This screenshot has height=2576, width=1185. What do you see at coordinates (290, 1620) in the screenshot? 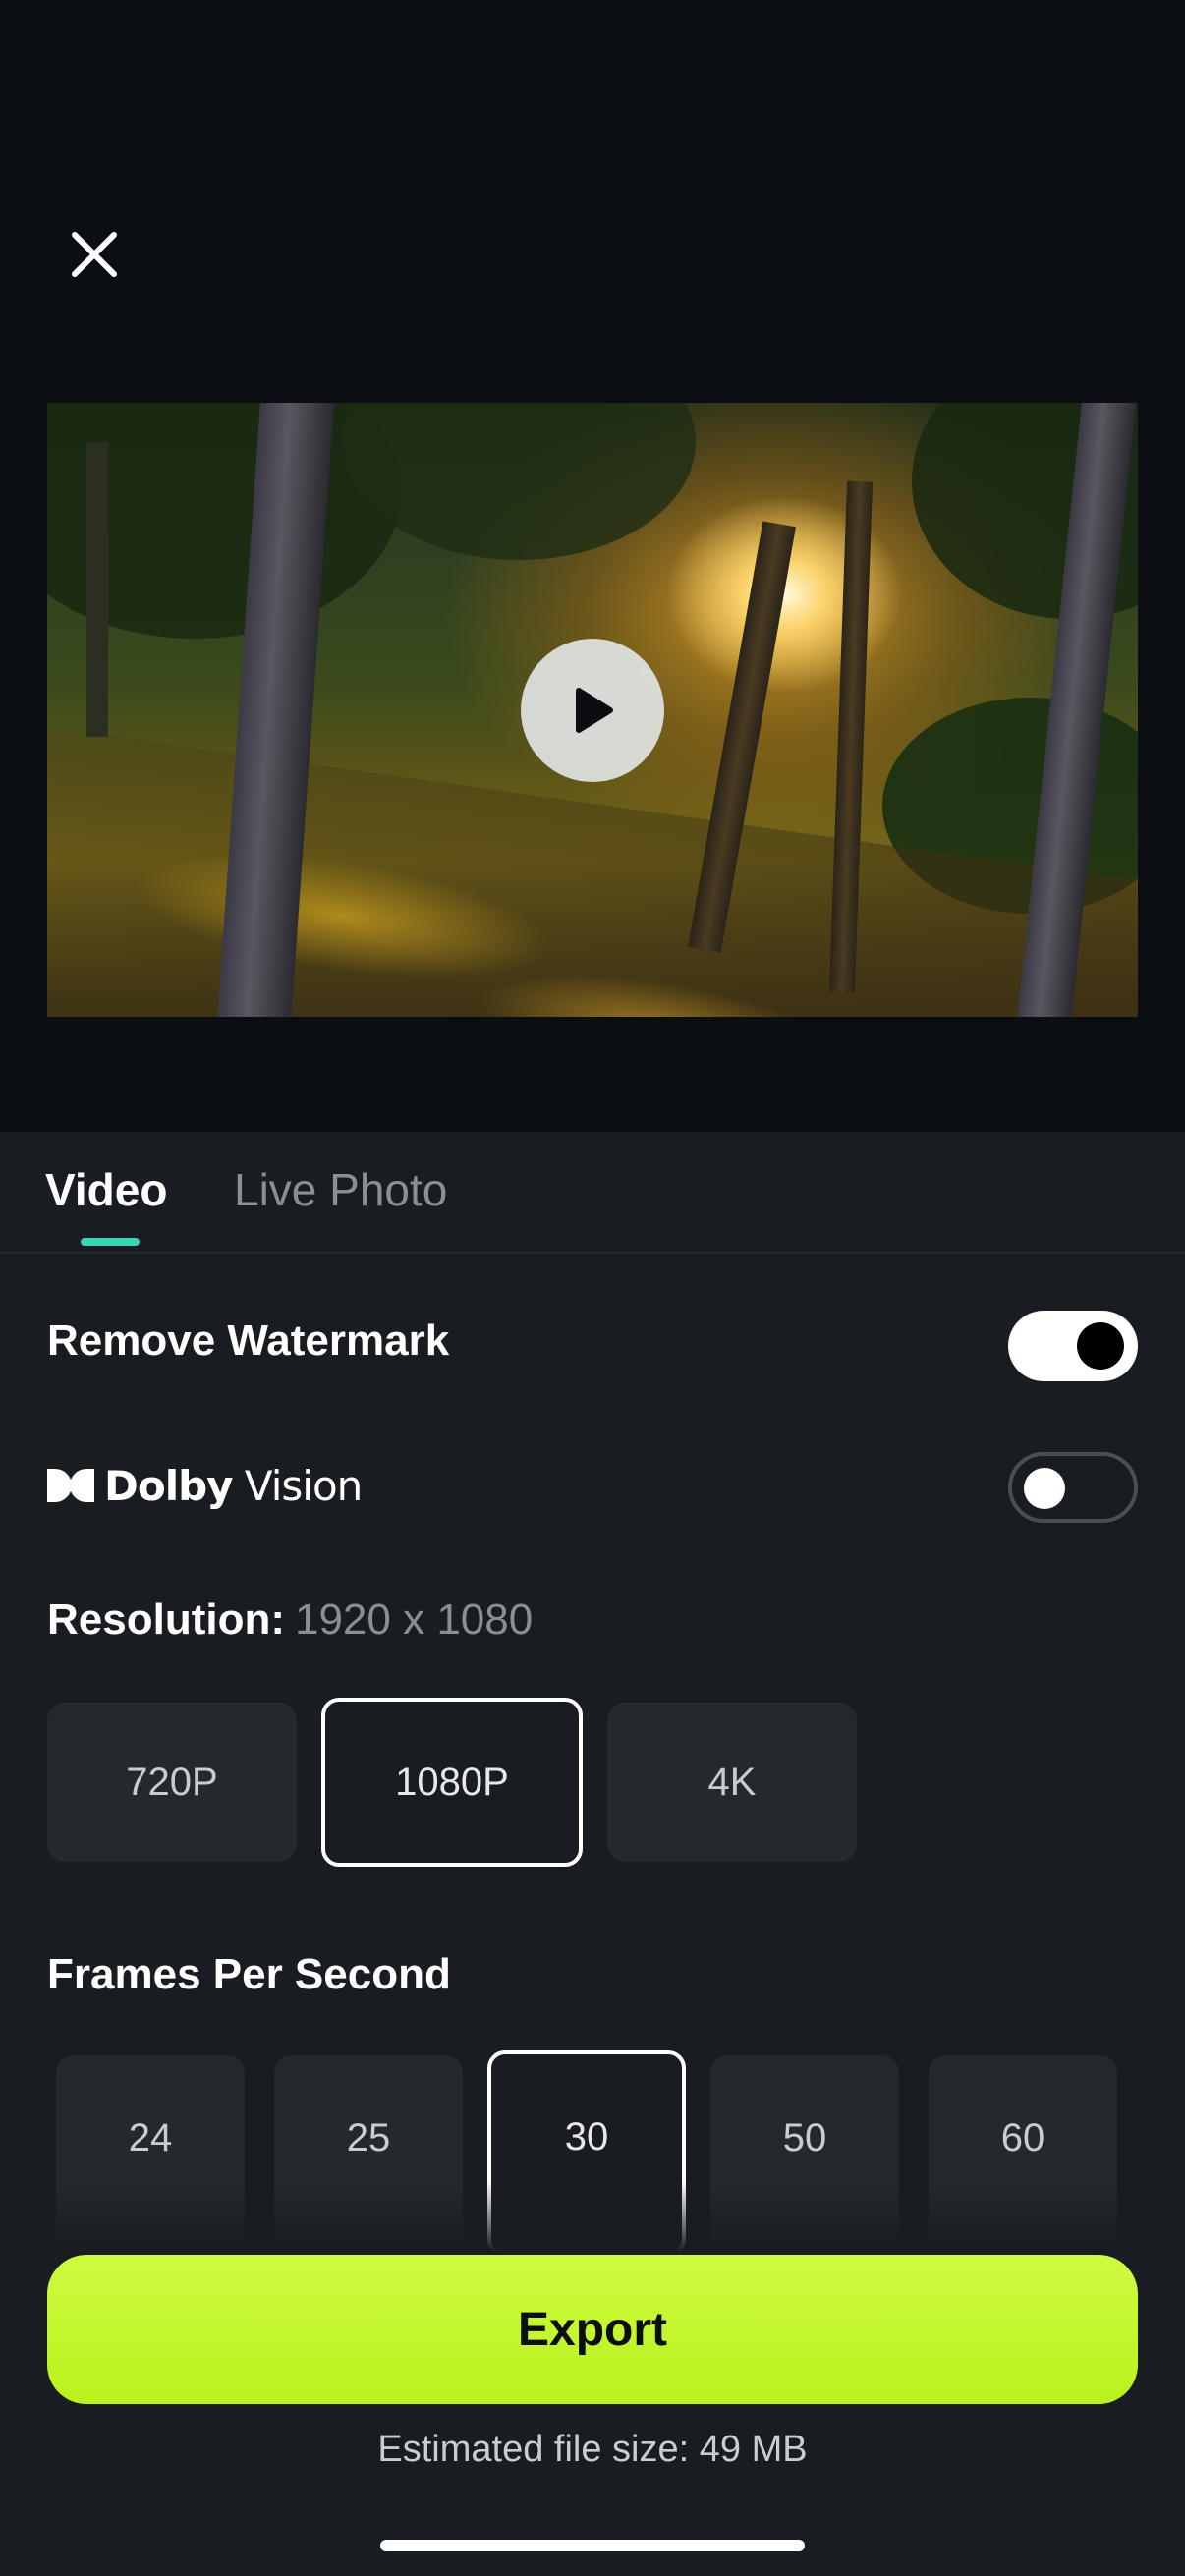
I see `resolution-heading: Resolution: 1920 x 1080` at bounding box center [290, 1620].